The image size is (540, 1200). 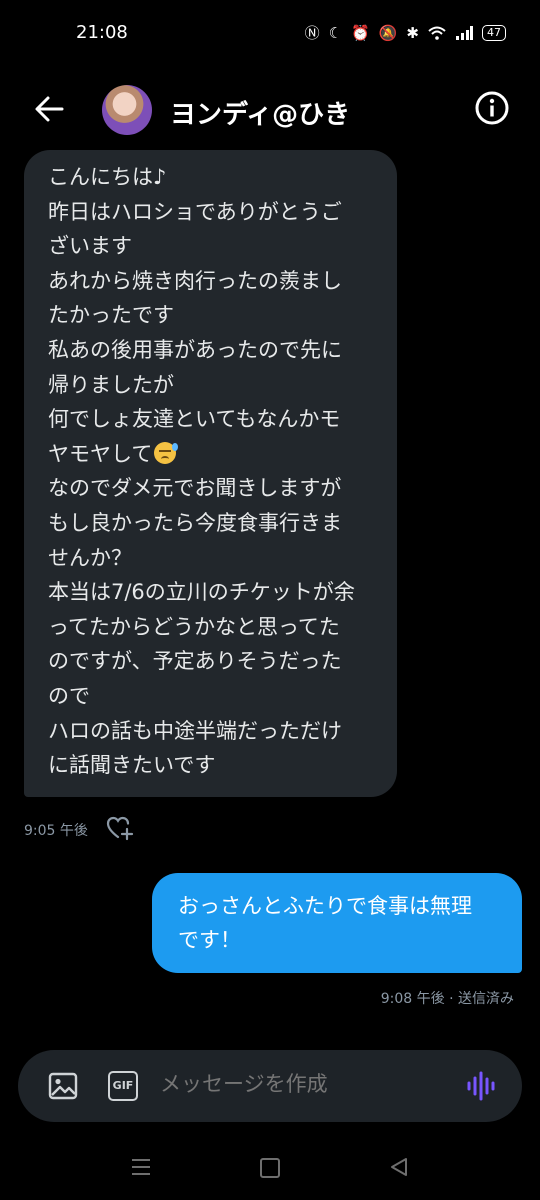 What do you see at coordinates (492, 108) in the screenshot?
I see `info-icon` at bounding box center [492, 108].